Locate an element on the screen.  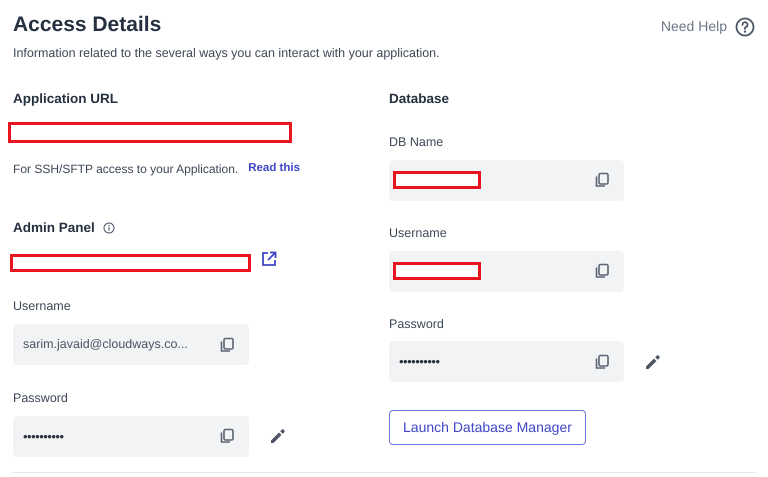
help-text: For SSH/SFTP access to your Application. is located at coordinates (125, 169).